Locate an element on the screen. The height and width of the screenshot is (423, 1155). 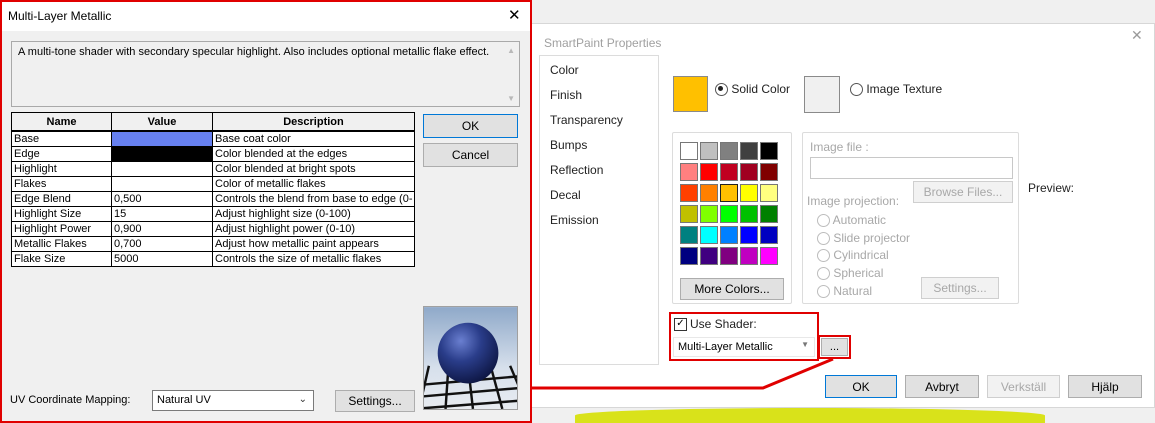
projection-natural: Natural is located at coordinates (844, 291).